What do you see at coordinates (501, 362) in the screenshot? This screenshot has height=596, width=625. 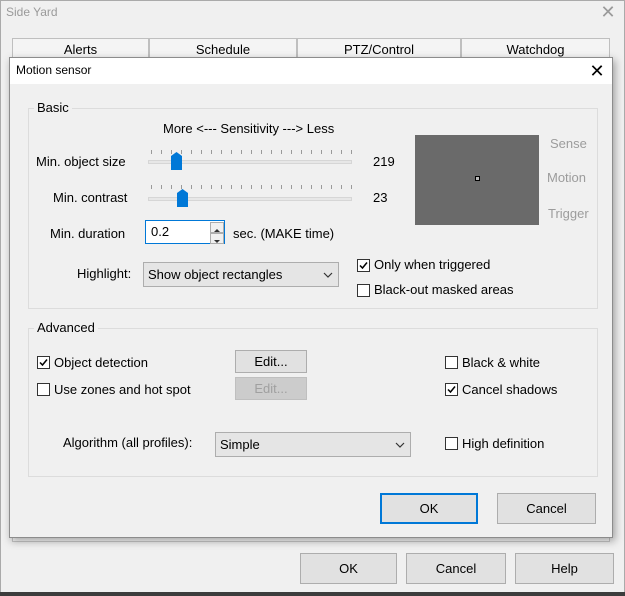 I see `black-white-label: Black & white` at bounding box center [501, 362].